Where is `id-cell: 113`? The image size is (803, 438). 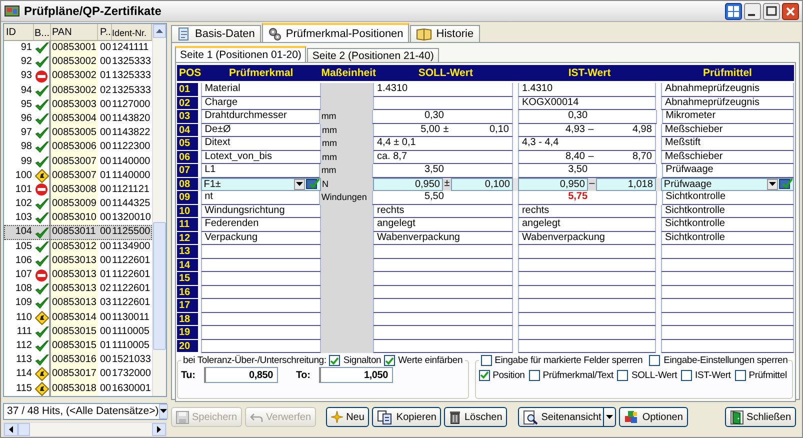
id-cell: 113 is located at coordinates (19, 360).